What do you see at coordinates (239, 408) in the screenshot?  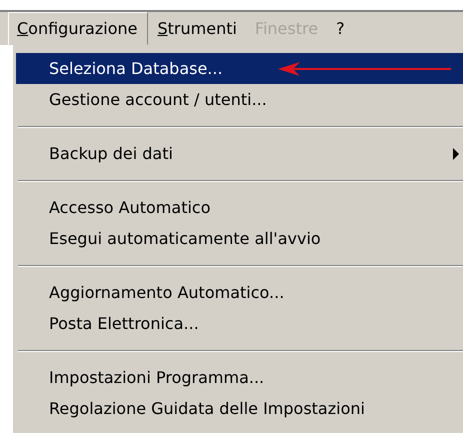 I see `menu-entry: Regolazione Guidata delle Impostazioni` at bounding box center [239, 408].